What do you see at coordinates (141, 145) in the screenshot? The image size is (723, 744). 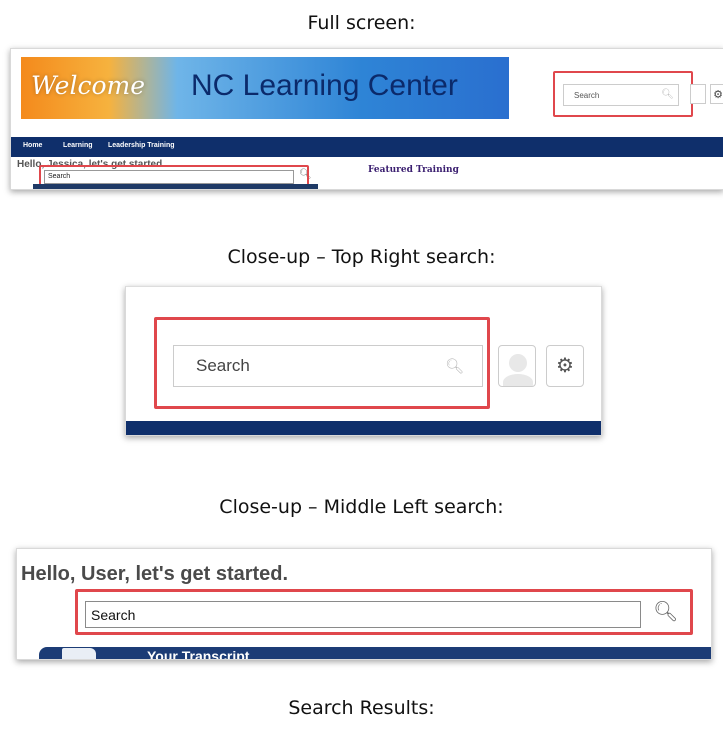 I see `nav-item-leadership-training: Leadership Training` at bounding box center [141, 145].